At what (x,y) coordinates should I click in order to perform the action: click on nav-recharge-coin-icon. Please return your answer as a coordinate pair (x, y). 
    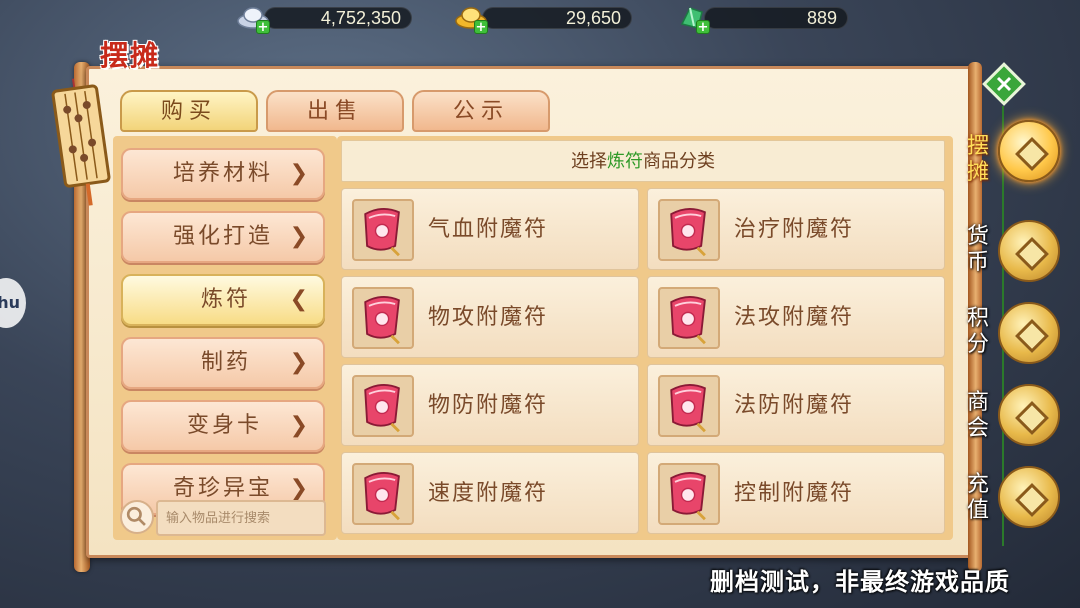
    Looking at the image, I should click on (1029, 497).